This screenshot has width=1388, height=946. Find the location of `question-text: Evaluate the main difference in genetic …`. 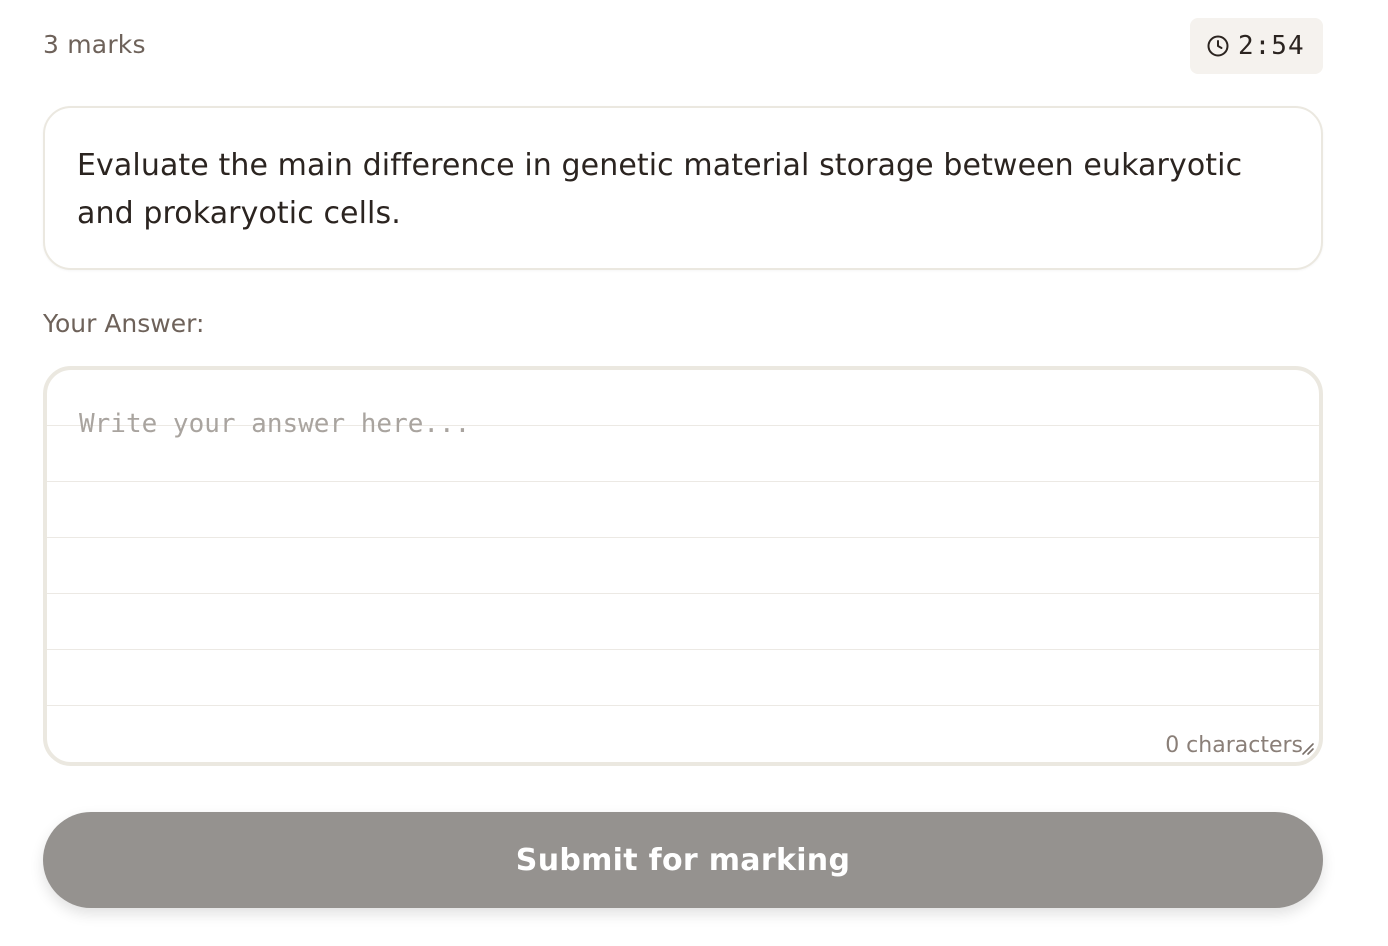

question-text: Evaluate the main difference in genetic … is located at coordinates (660, 189).